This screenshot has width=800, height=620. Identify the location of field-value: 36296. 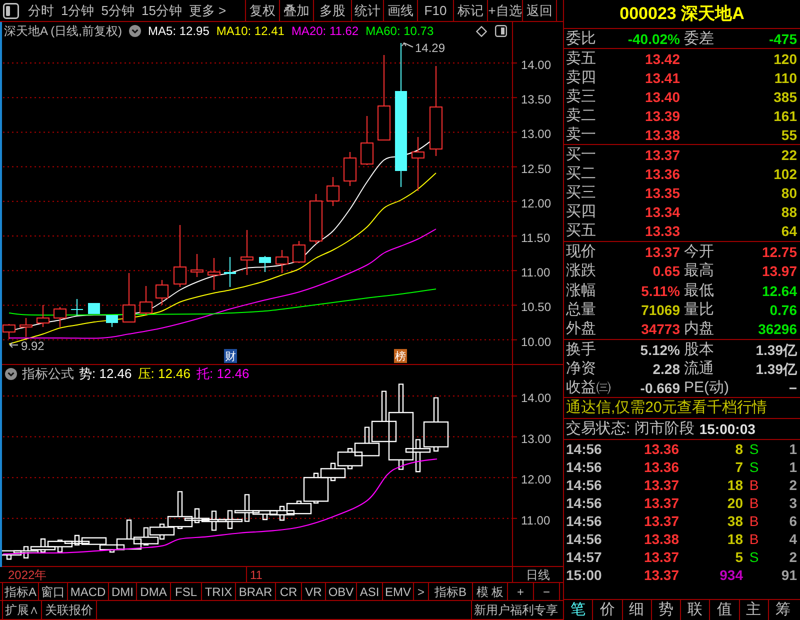
(777, 329).